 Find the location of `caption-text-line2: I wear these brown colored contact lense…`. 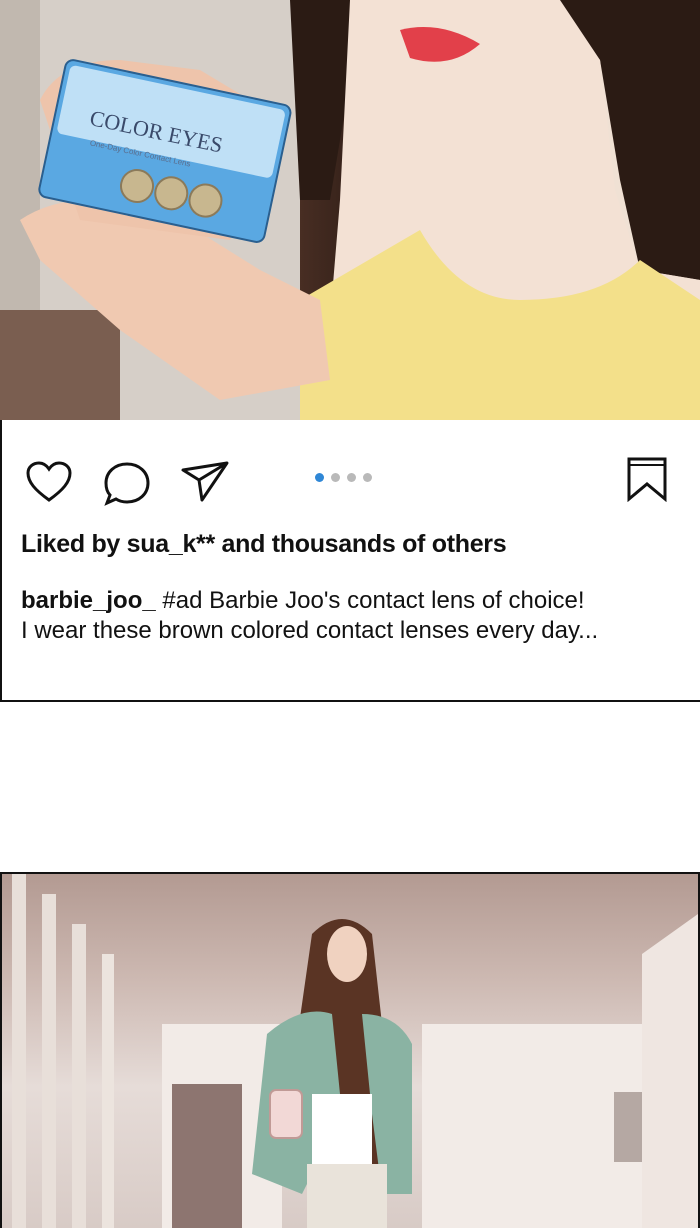

caption-text-line2: I wear these brown colored contact lense… is located at coordinates (310, 630).